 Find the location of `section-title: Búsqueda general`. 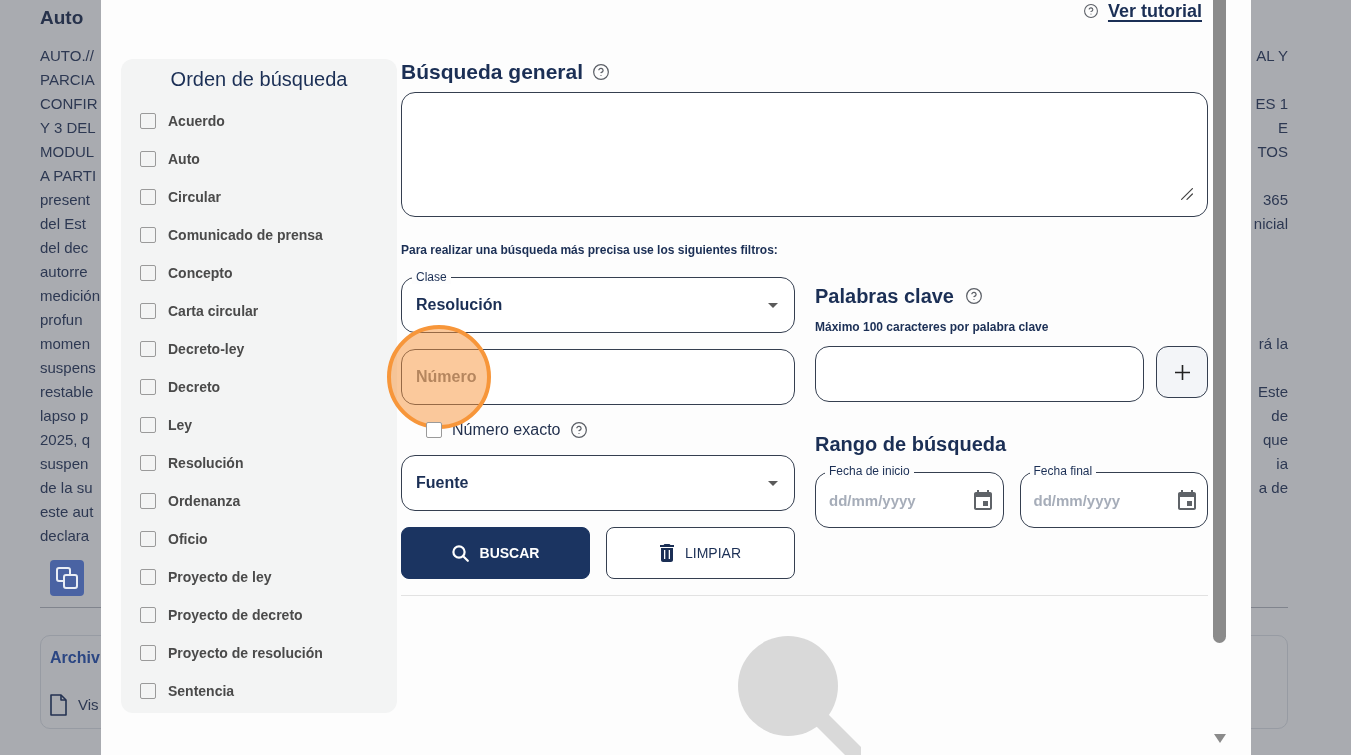

section-title: Búsqueda general is located at coordinates (492, 72).